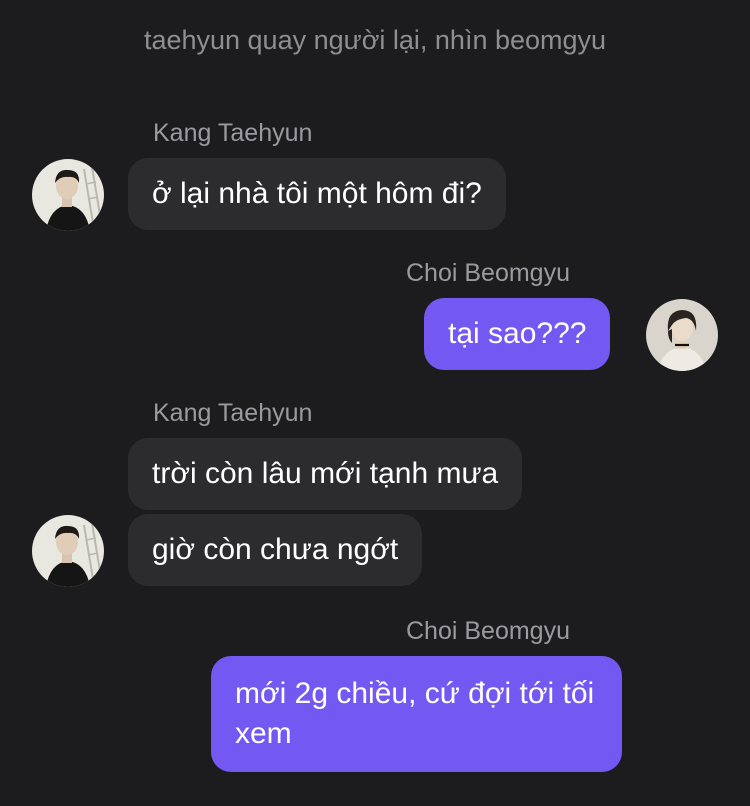  What do you see at coordinates (317, 194) in the screenshot?
I see `message-bubble: ở lại nhà tôi một hôm đi?` at bounding box center [317, 194].